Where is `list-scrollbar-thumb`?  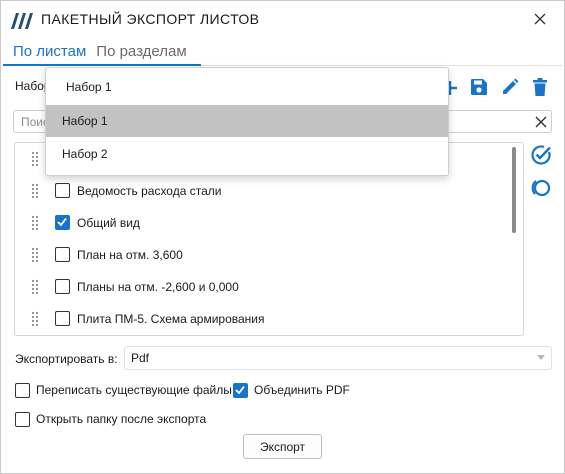 list-scrollbar-thumb is located at coordinates (514, 190).